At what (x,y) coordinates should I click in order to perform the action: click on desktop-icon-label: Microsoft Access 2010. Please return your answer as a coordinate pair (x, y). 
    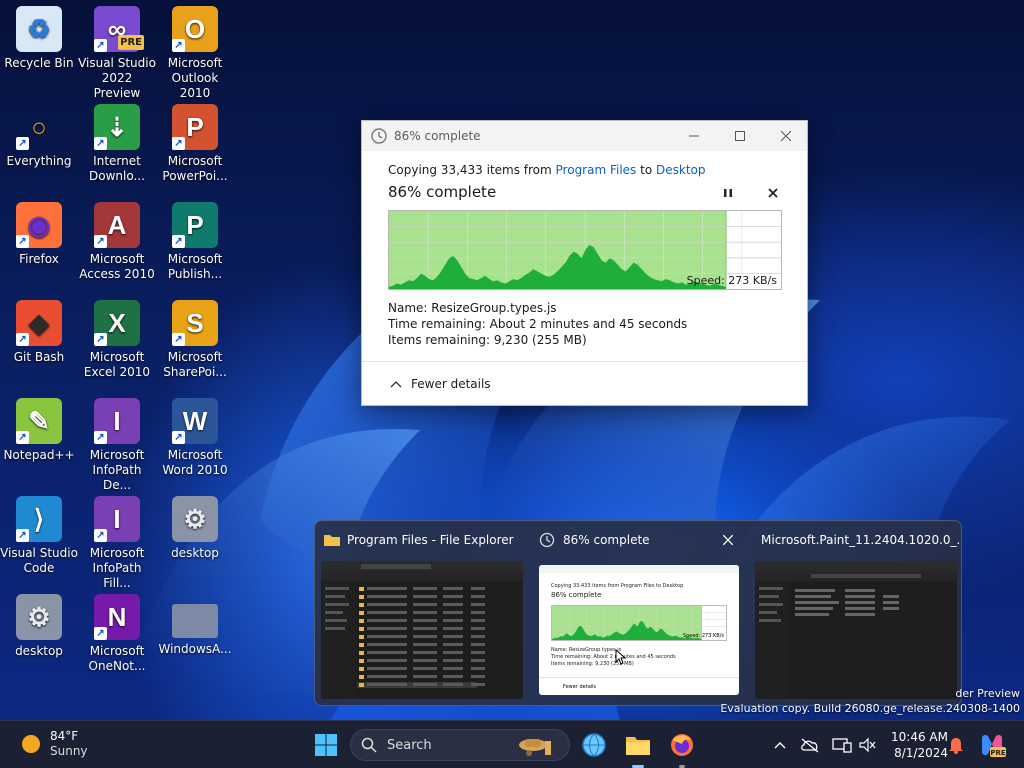
    Looking at the image, I should click on (117, 266).